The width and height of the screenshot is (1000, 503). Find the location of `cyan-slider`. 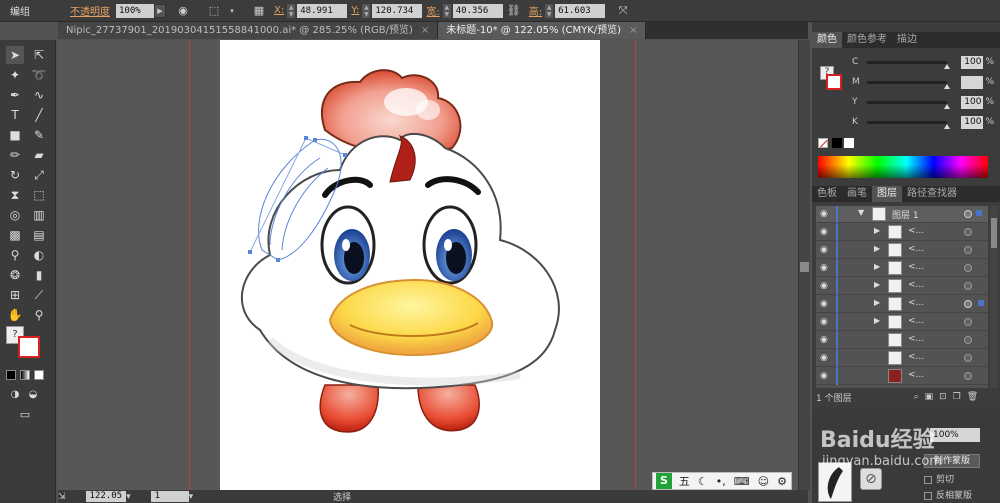

cyan-slider is located at coordinates (908, 64).